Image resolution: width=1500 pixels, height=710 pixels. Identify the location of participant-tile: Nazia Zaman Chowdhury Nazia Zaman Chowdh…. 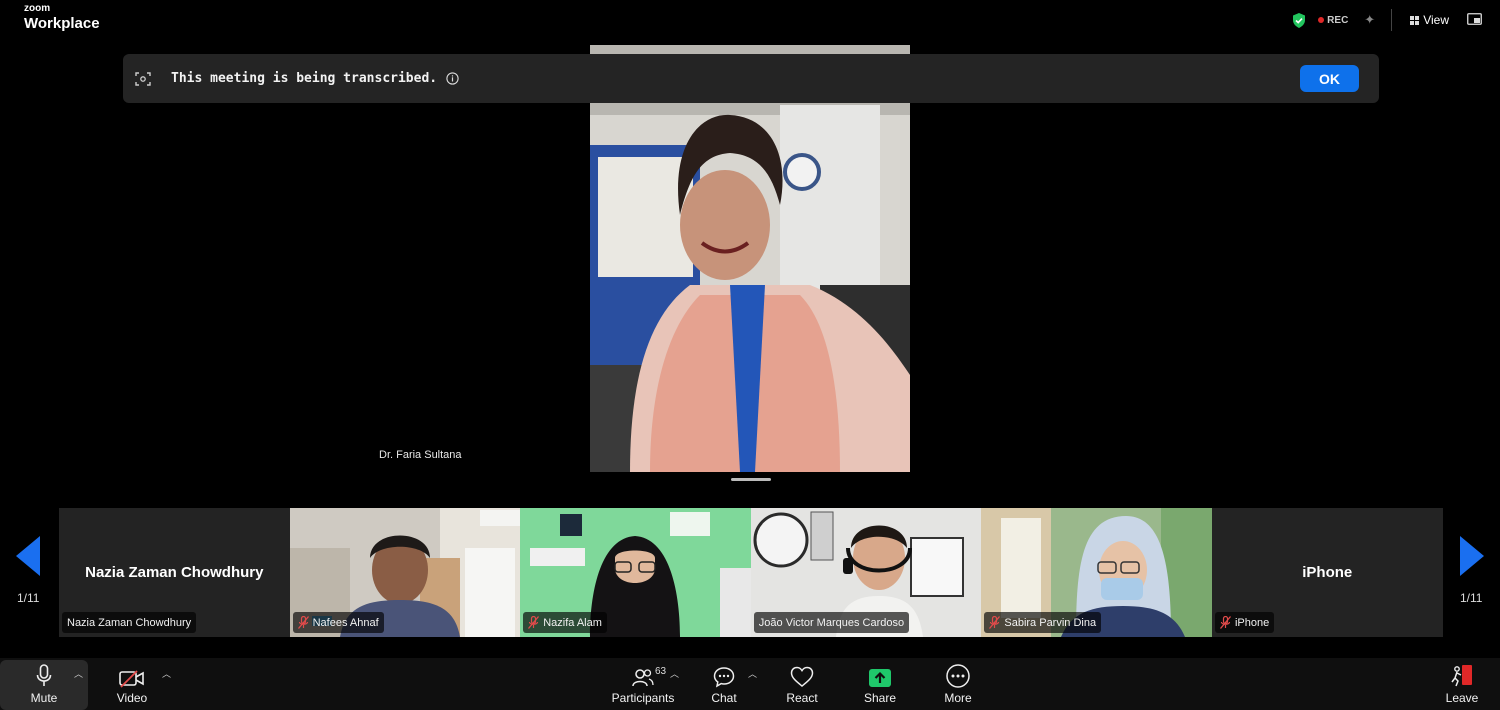
(174, 572).